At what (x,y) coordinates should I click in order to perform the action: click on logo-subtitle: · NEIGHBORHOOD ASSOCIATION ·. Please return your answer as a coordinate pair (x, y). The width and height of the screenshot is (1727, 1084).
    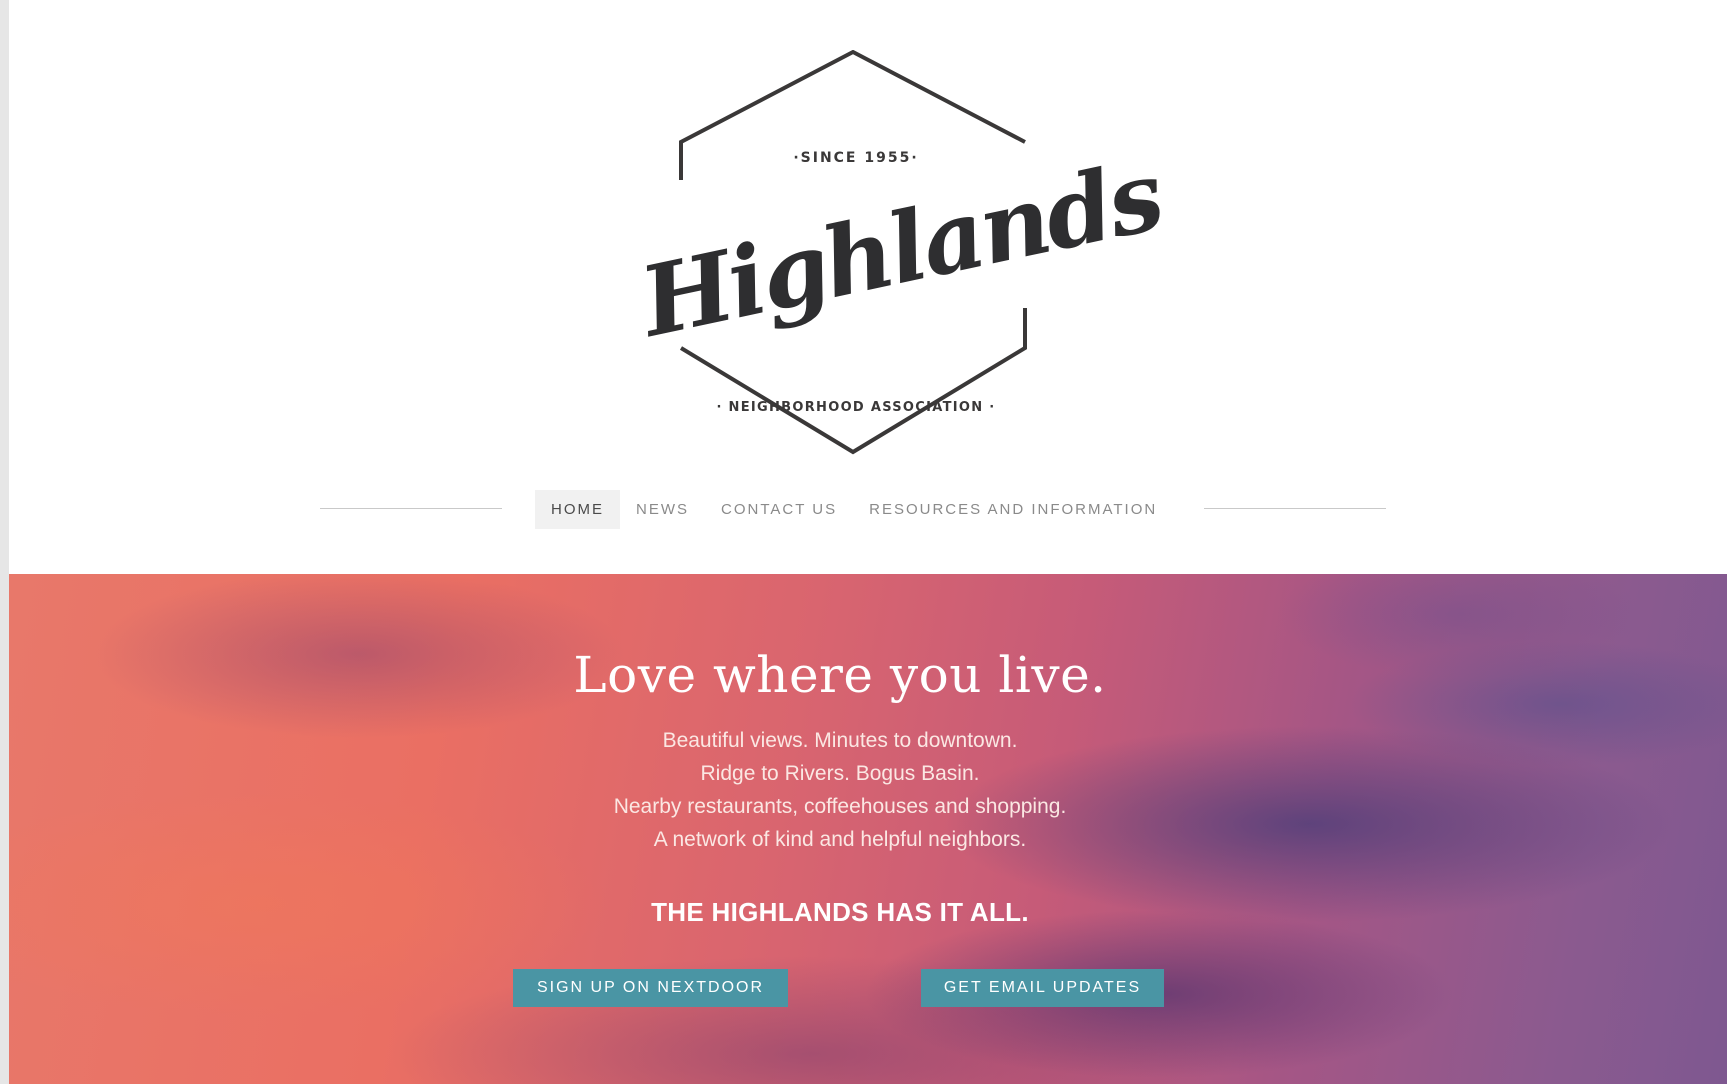
    Looking at the image, I should click on (856, 407).